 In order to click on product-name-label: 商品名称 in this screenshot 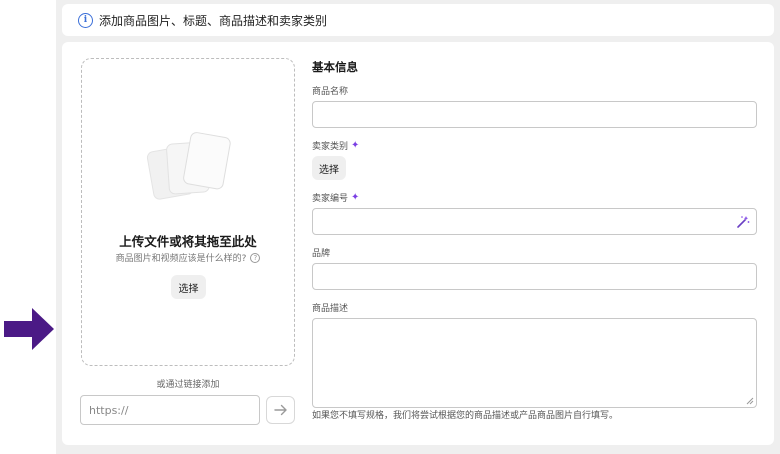, I will do `click(330, 90)`.